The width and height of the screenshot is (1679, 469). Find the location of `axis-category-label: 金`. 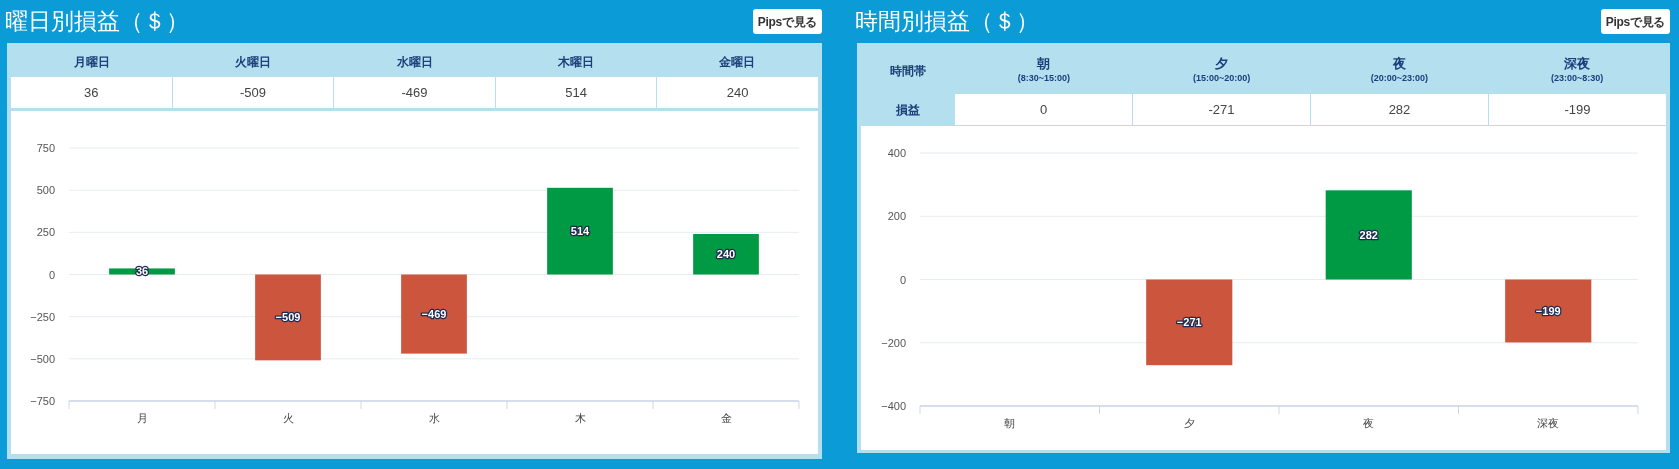

axis-category-label: 金 is located at coordinates (726, 418).